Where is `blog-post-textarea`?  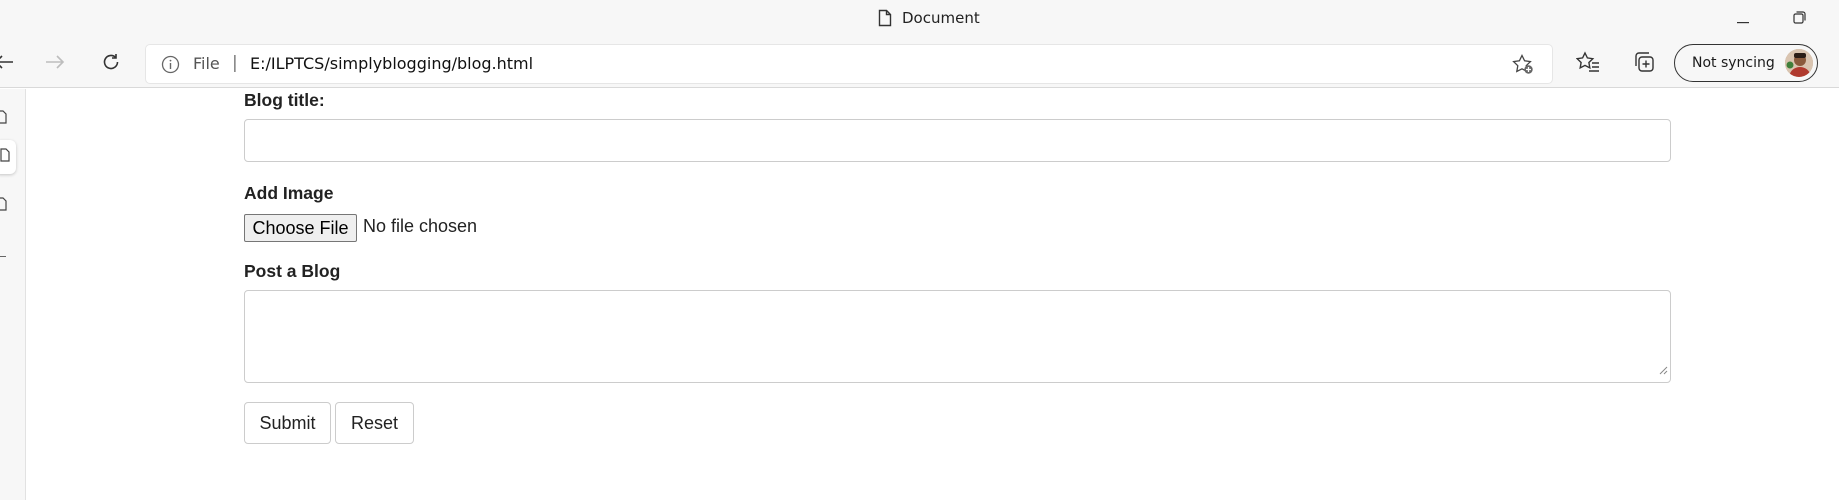
blog-post-textarea is located at coordinates (957, 336).